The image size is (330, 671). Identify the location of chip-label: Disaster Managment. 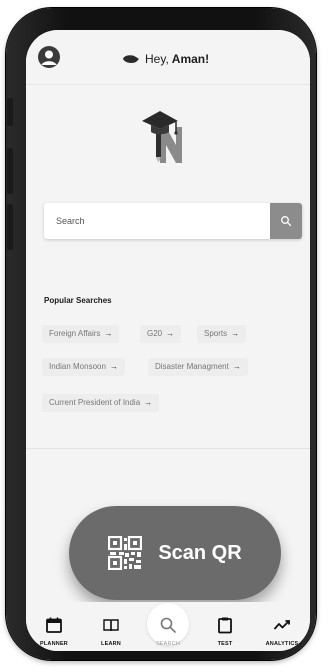
(192, 366).